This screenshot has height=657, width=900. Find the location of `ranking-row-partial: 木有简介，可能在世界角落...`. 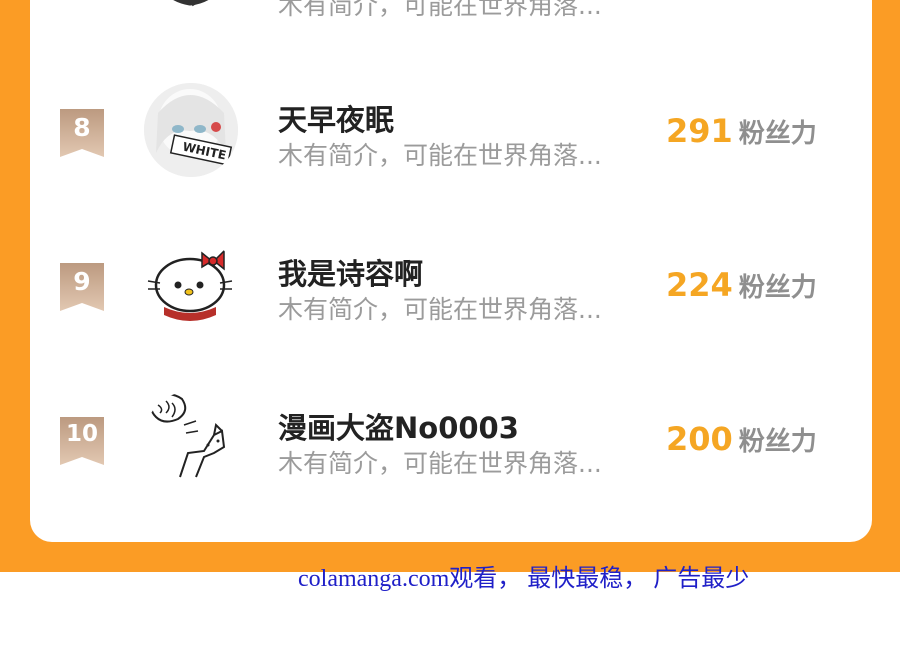

ranking-row-partial: 木有简介，可能在世界角落... is located at coordinates (451, 24).